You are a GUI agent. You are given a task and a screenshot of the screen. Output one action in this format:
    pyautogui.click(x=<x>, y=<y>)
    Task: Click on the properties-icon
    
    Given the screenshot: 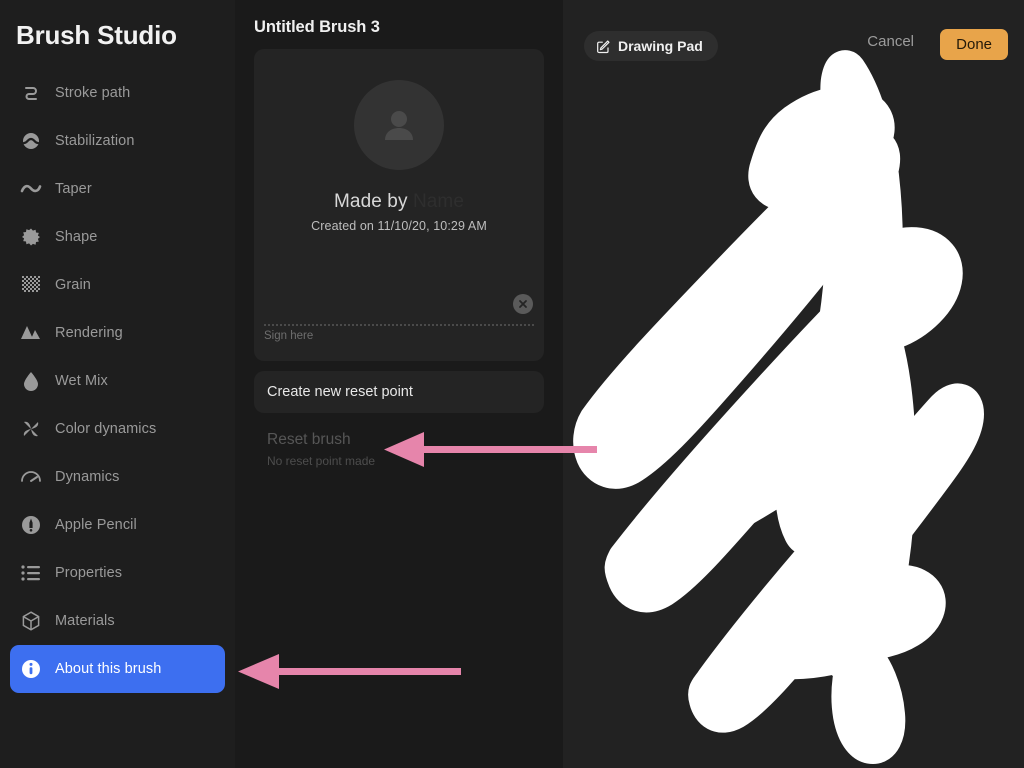 What is the action you would take?
    pyautogui.click(x=31, y=573)
    